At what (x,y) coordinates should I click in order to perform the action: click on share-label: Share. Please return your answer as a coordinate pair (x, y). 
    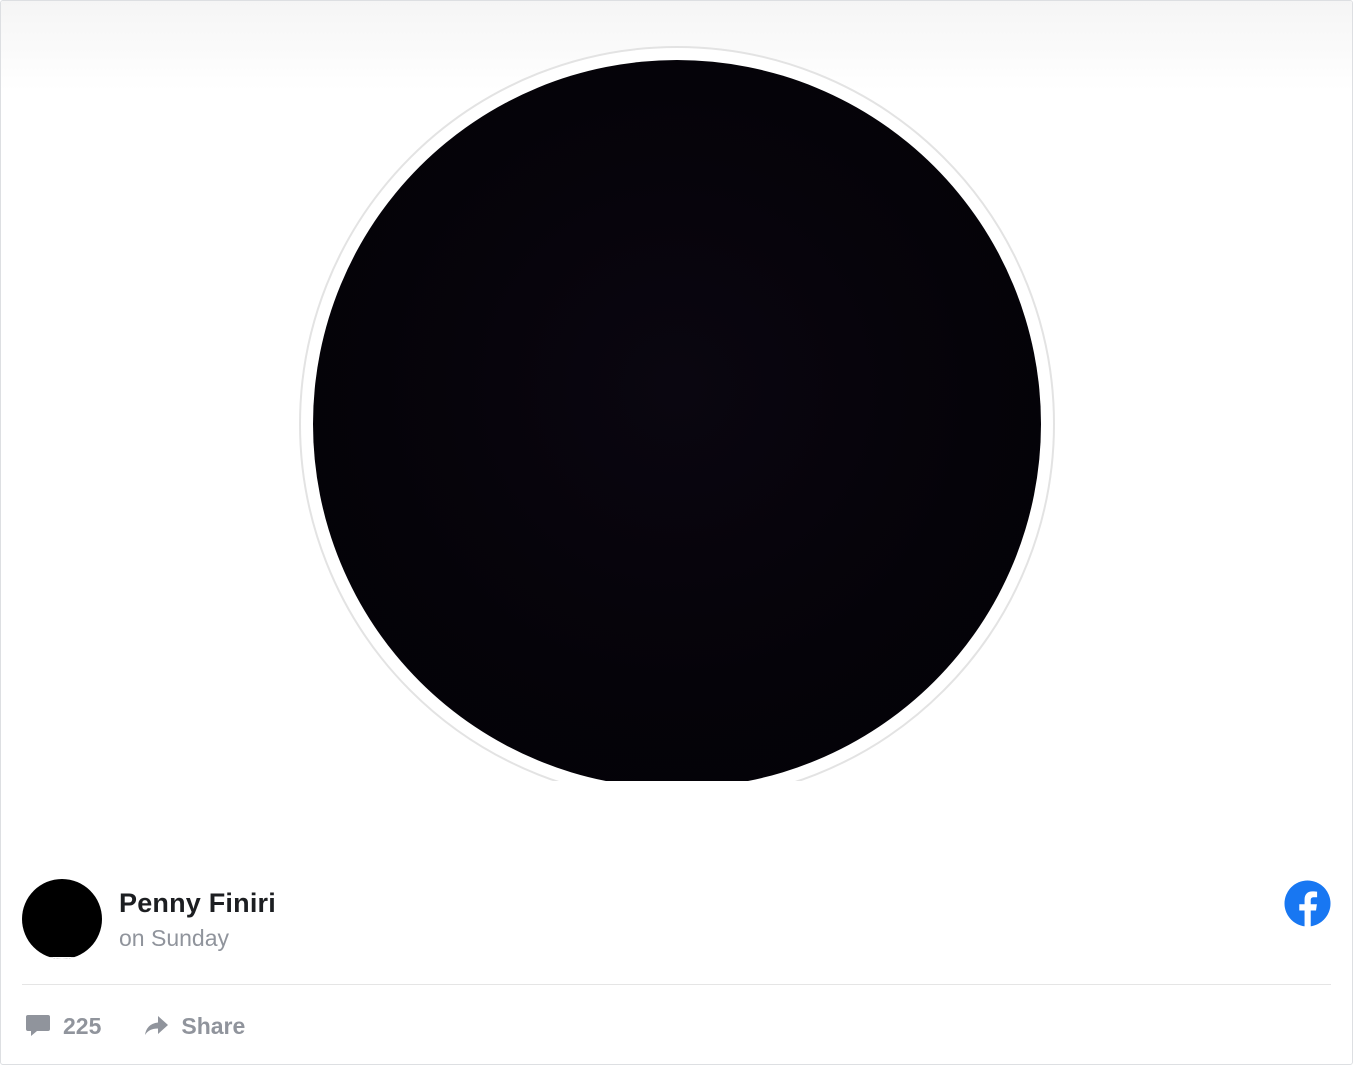
    Looking at the image, I should click on (213, 1025).